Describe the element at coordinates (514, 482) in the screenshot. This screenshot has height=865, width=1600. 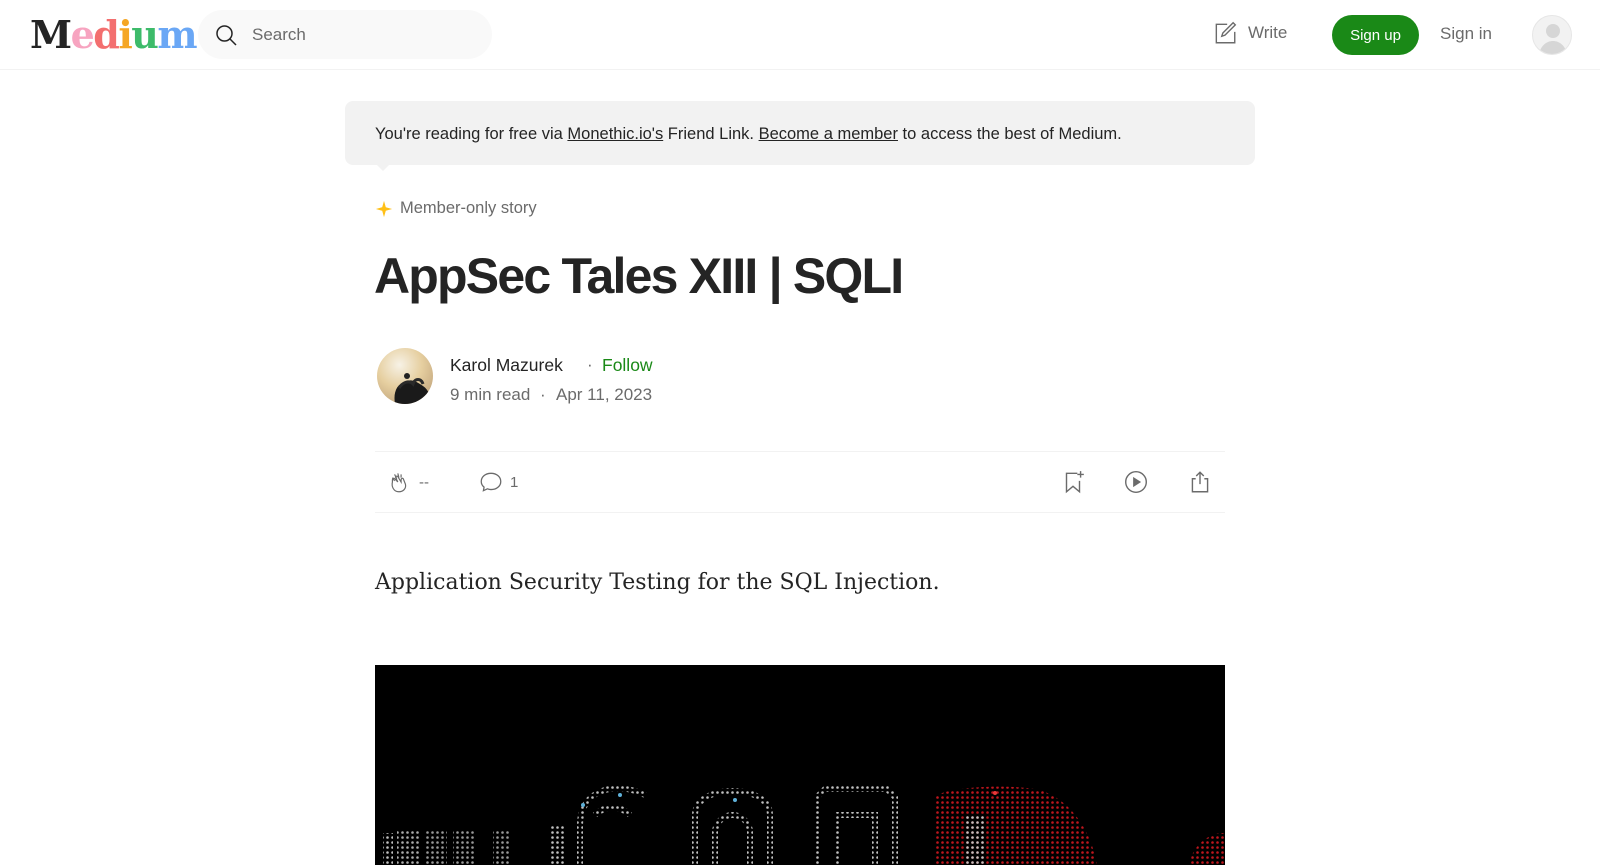
I see `comment-count: 1` at that location.